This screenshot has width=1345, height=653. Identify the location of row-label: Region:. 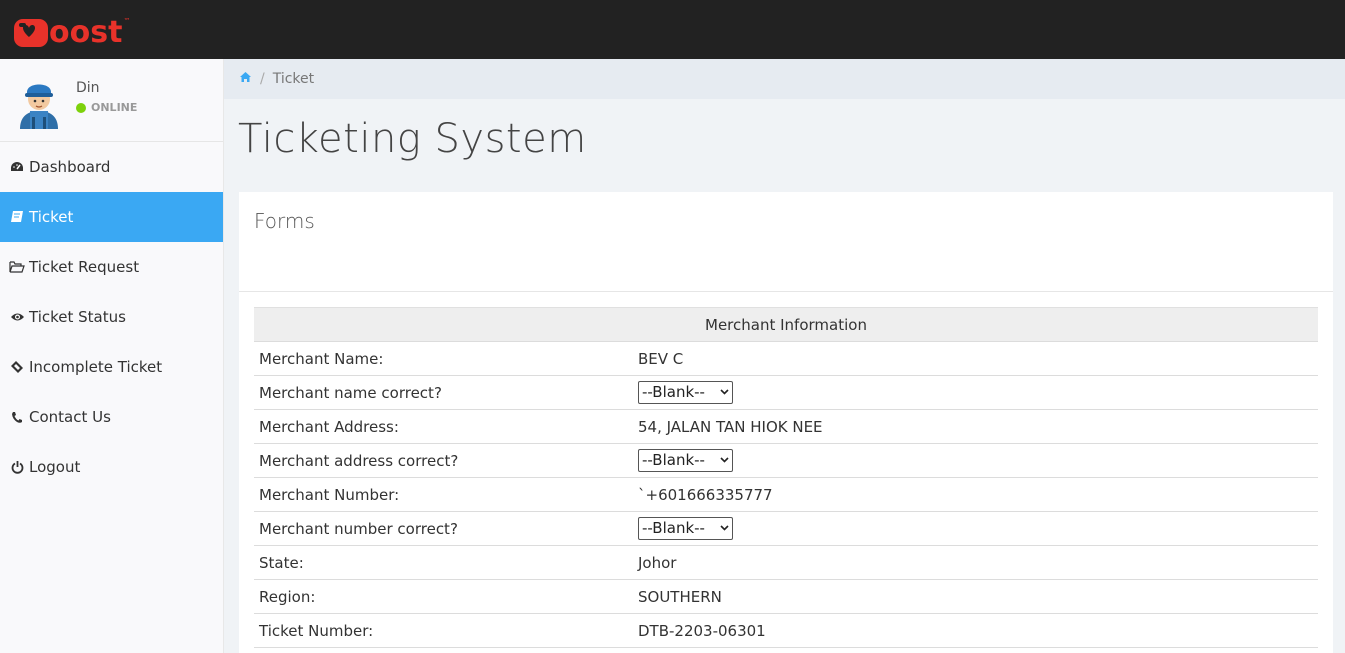
(444, 596).